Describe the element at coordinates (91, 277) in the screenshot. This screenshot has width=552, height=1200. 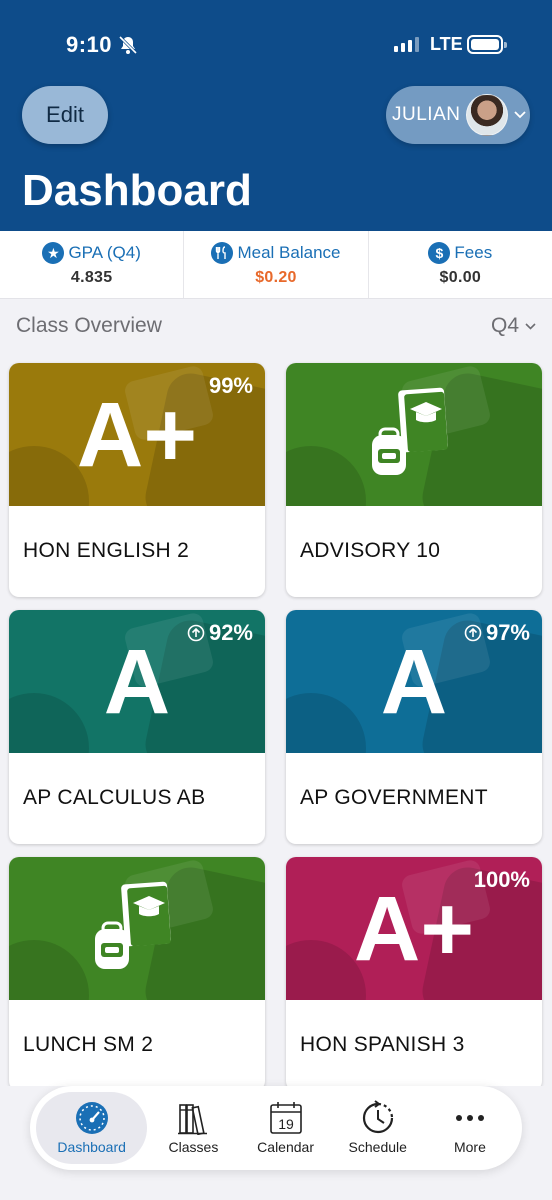
I see `stat-value: 4.835` at that location.